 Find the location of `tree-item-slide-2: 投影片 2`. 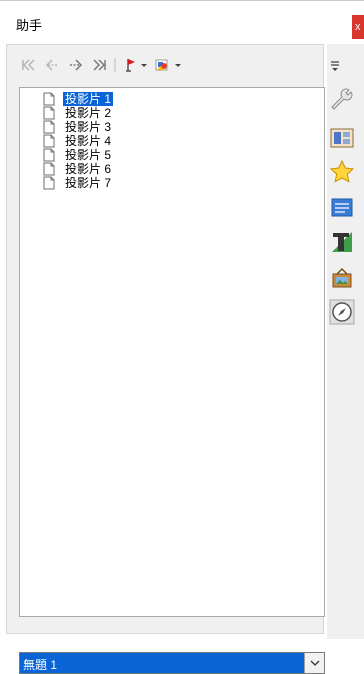

tree-item-slide-2: 投影片 2 is located at coordinates (77, 113).